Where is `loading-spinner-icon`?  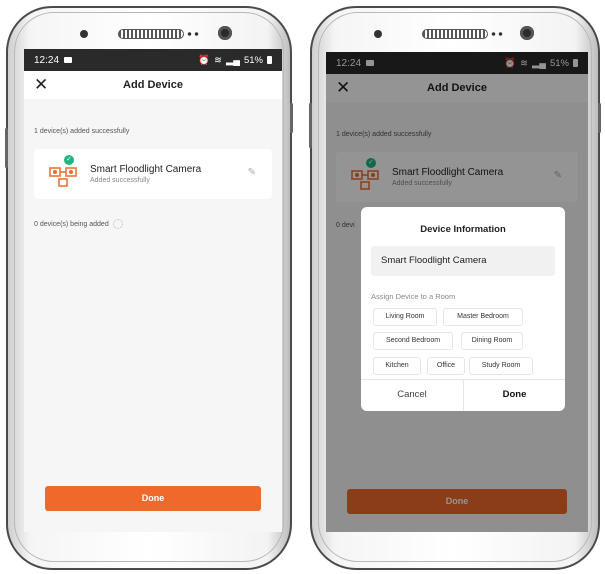
loading-spinner-icon is located at coordinates (117, 224).